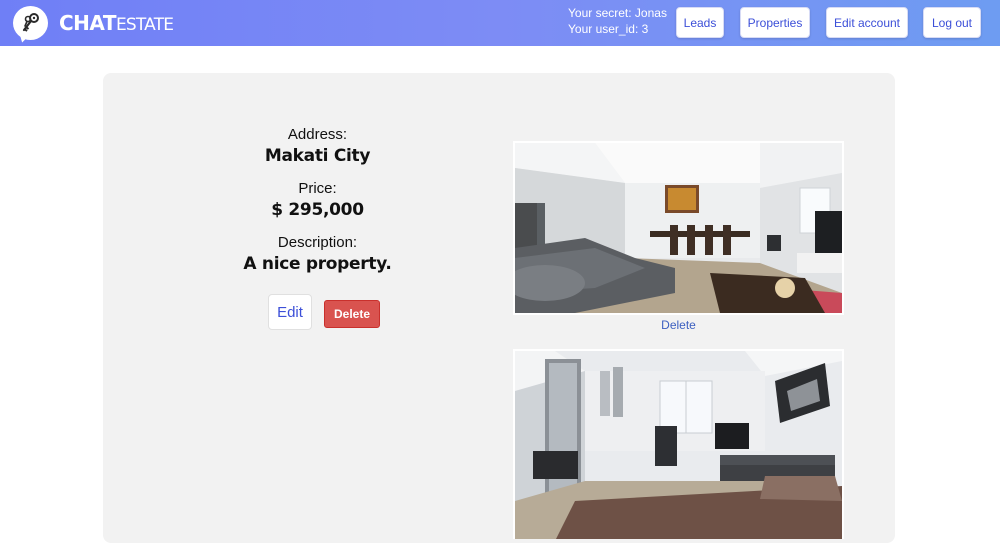 Image resolution: width=1000 pixels, height=543 pixels. What do you see at coordinates (317, 210) in the screenshot?
I see `price-value: $ 295,000` at bounding box center [317, 210].